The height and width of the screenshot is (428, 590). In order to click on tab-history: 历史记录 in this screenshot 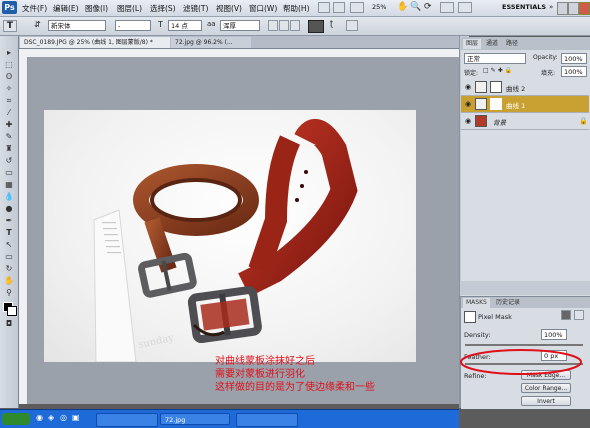, I will do `click(508, 303)`.